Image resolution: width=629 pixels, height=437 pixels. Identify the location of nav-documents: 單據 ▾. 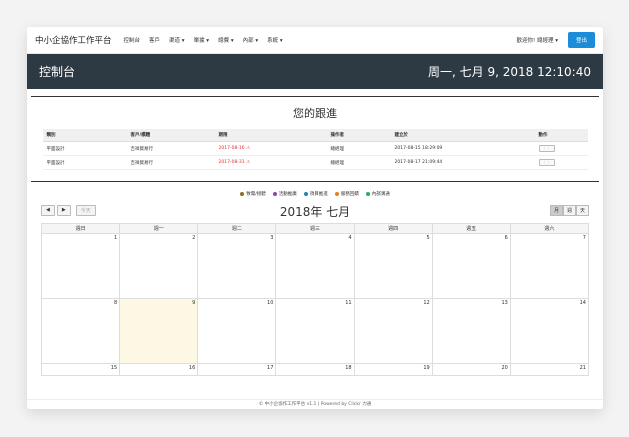
(202, 40).